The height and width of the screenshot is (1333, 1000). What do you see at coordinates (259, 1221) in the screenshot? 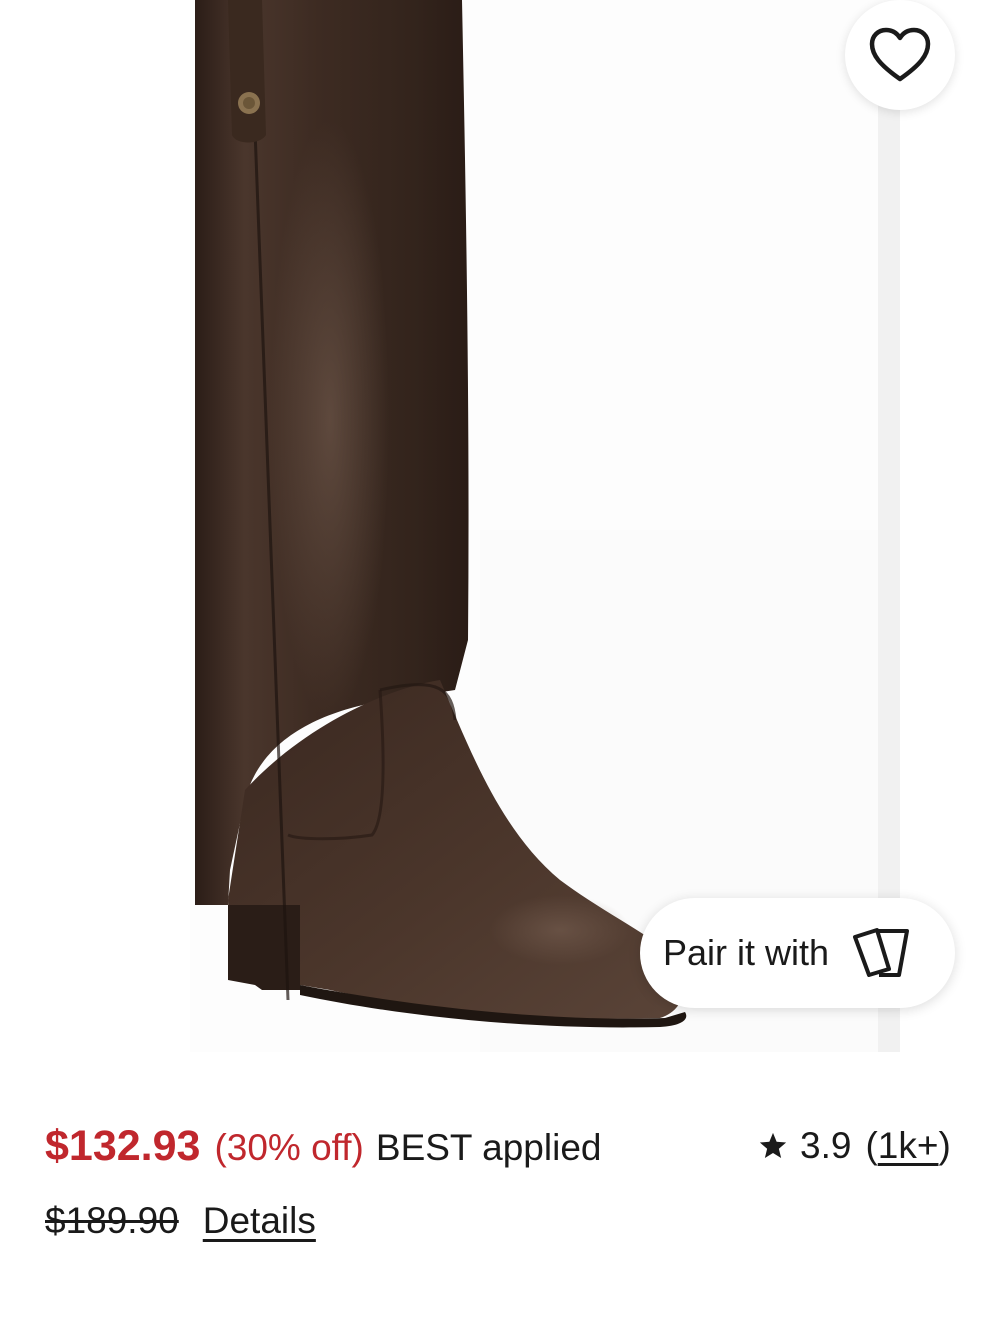
I see `details-link: Details` at bounding box center [259, 1221].